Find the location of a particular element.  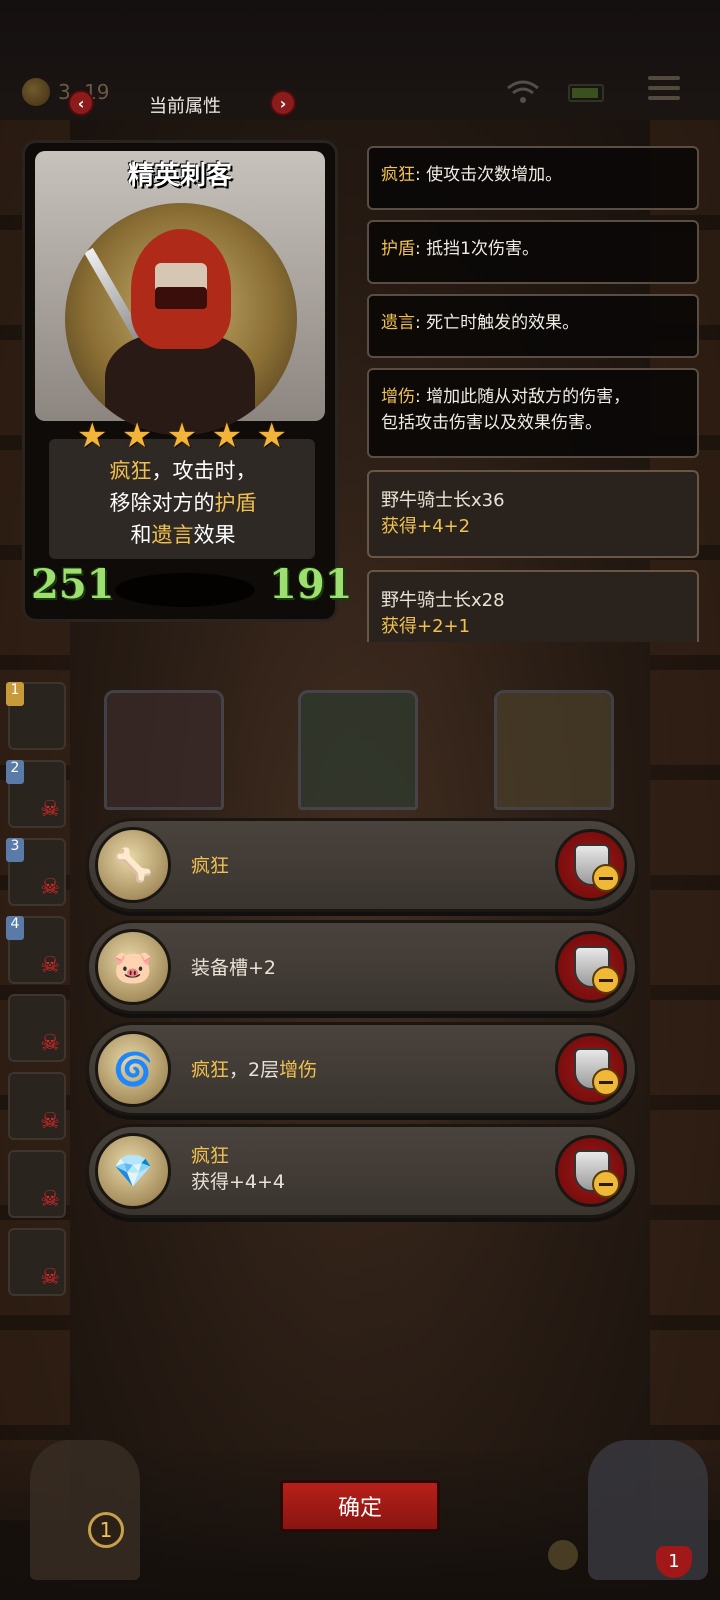

equipment-label: 装备槽+2 is located at coordinates (234, 968).